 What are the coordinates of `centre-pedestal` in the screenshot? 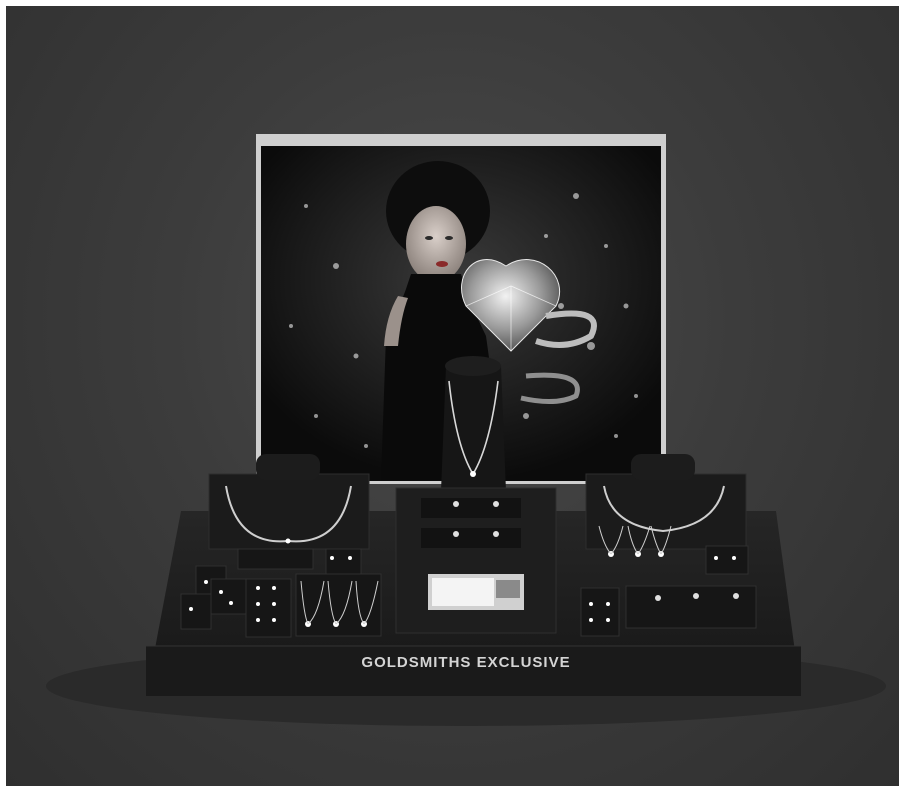 It's located at (476, 560).